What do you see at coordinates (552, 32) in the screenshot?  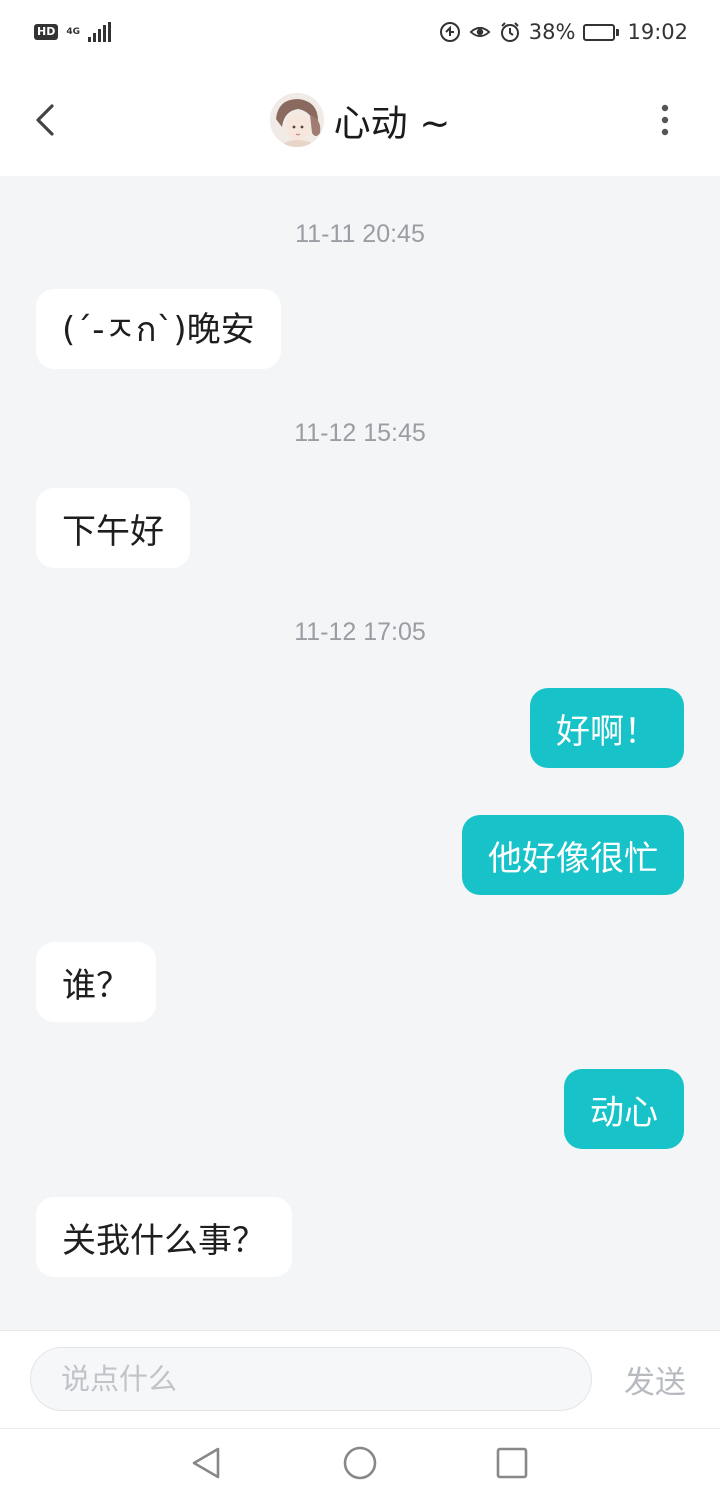 I see `battery-percent: 38%` at bounding box center [552, 32].